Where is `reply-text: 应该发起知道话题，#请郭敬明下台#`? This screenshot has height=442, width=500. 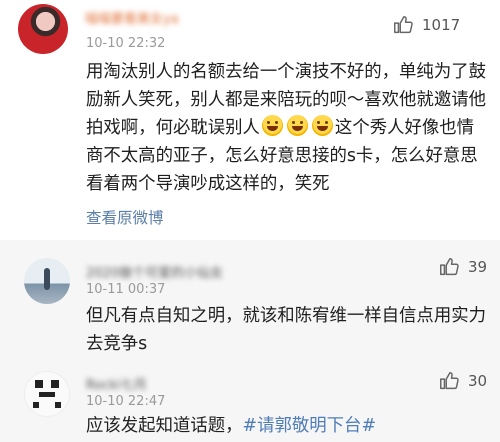 reply-text: 应该发起知道话题，#请郭敬明下台# is located at coordinates (288, 426).